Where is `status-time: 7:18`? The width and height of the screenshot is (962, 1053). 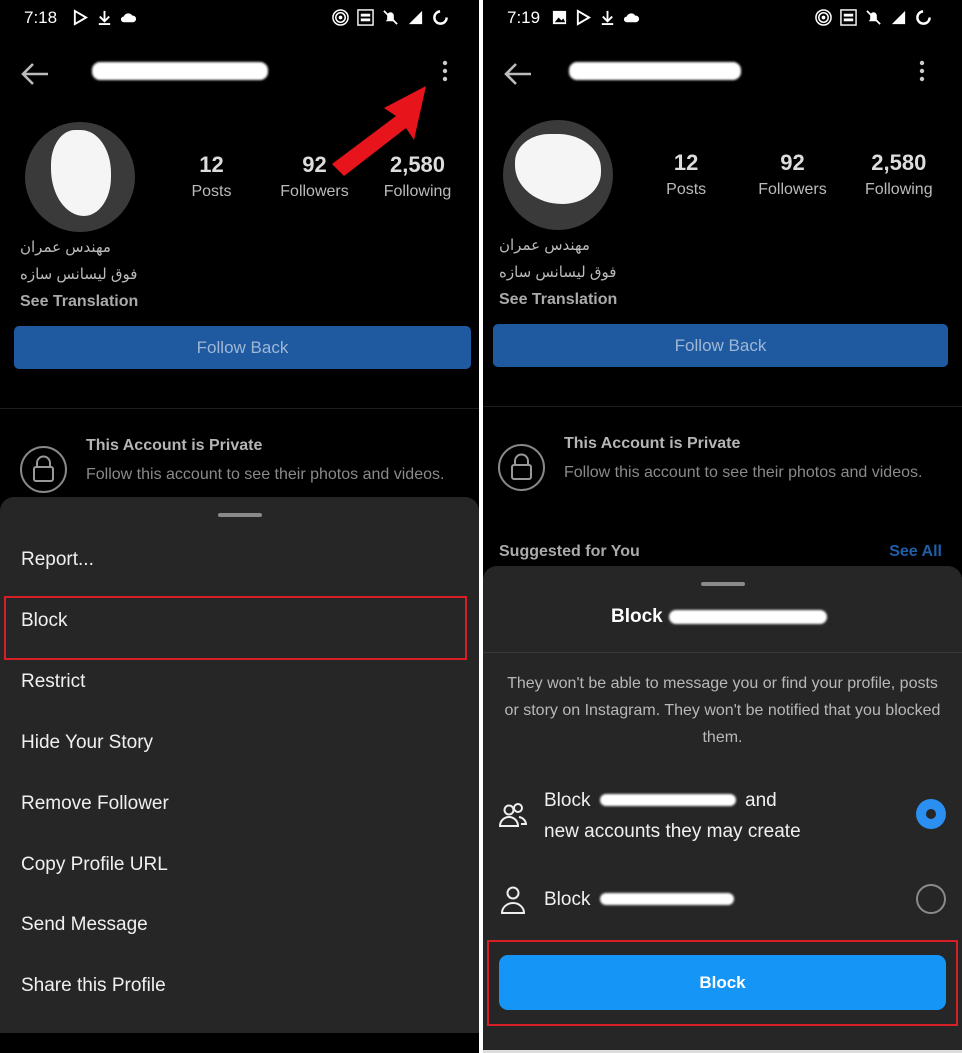
status-time: 7:18 is located at coordinates (41, 17).